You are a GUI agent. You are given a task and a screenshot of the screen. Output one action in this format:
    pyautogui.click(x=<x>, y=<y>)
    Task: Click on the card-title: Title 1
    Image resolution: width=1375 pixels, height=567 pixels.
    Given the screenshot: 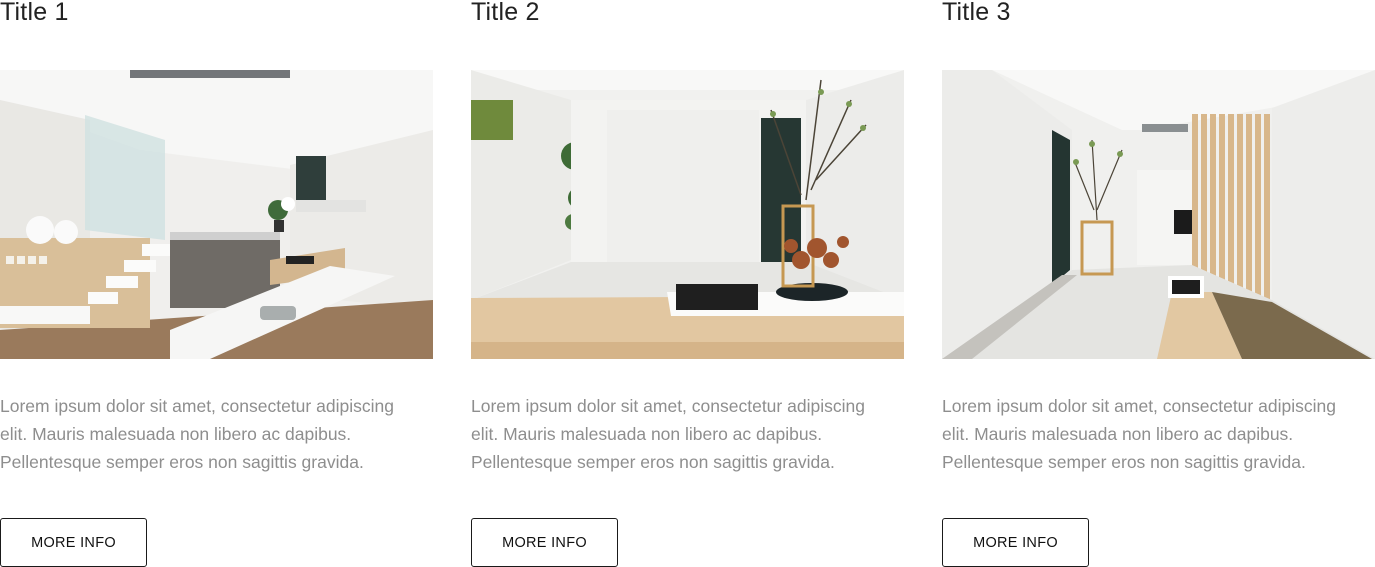 What is the action you would take?
    pyautogui.click(x=34, y=13)
    